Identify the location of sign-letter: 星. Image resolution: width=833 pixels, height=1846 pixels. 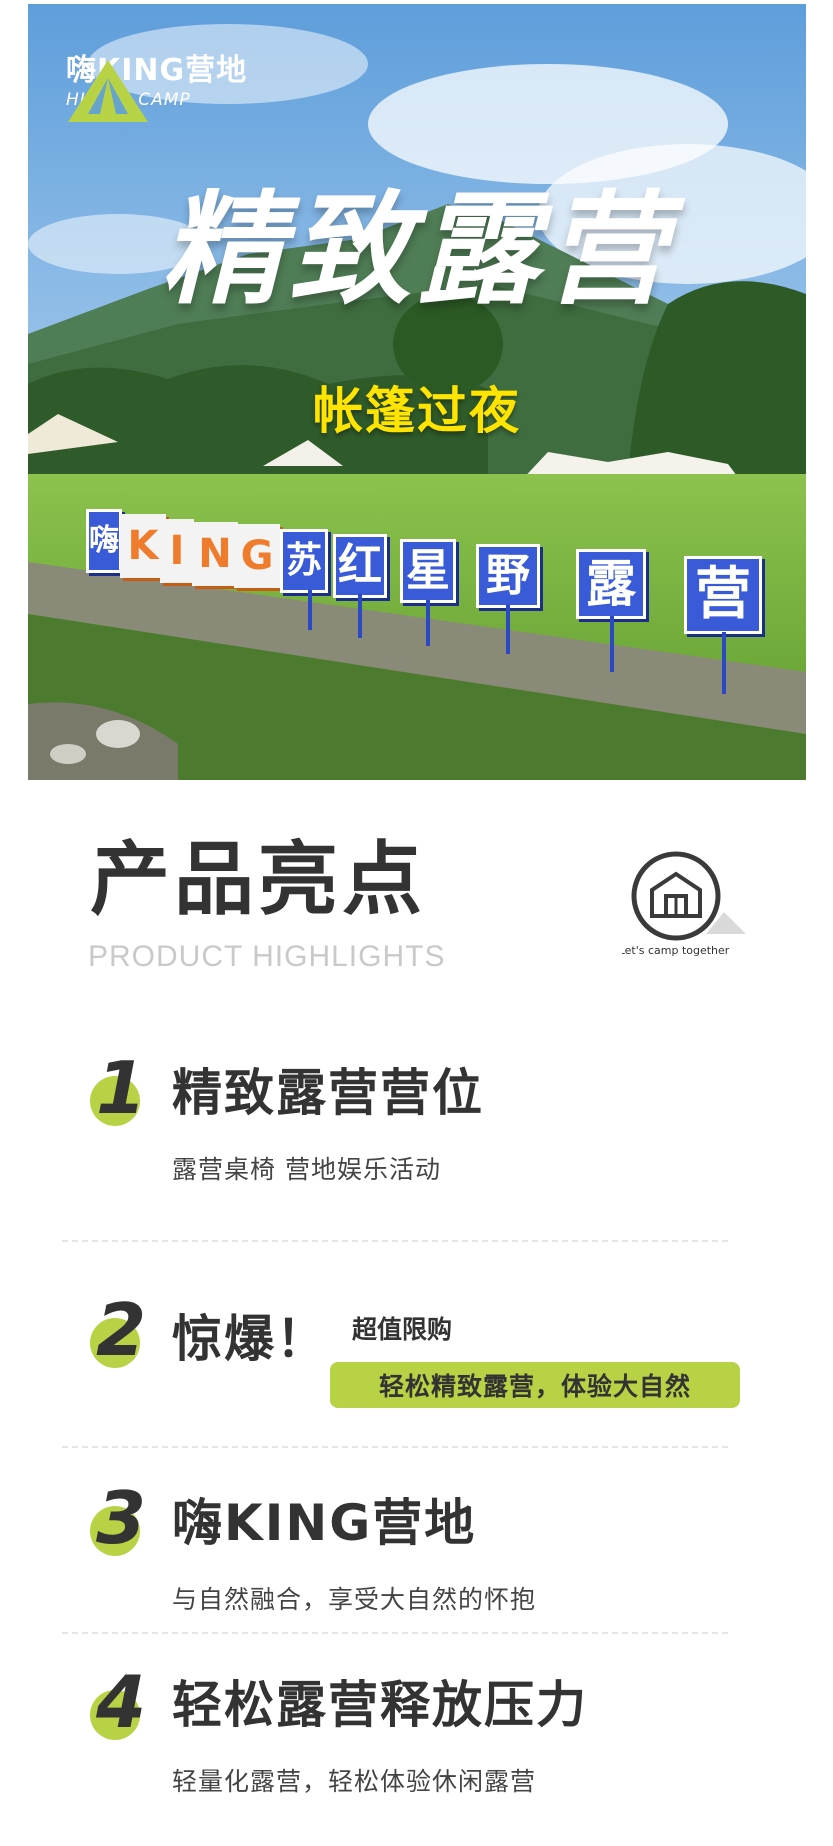
(428, 571).